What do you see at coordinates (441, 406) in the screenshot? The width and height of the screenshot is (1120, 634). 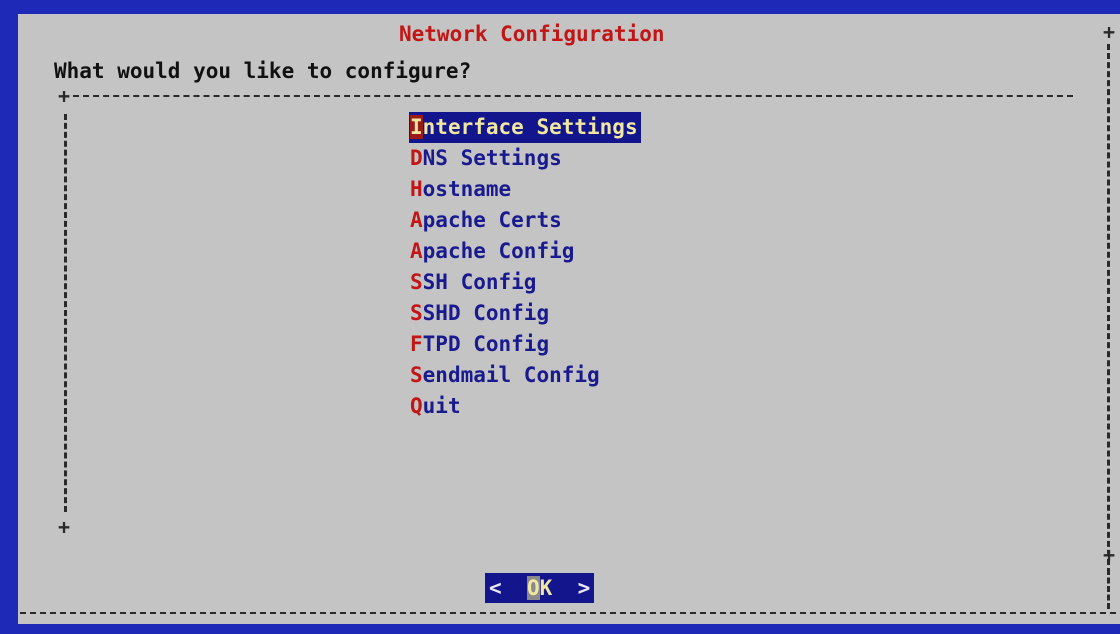 I see `menu-item-label: uit` at bounding box center [441, 406].